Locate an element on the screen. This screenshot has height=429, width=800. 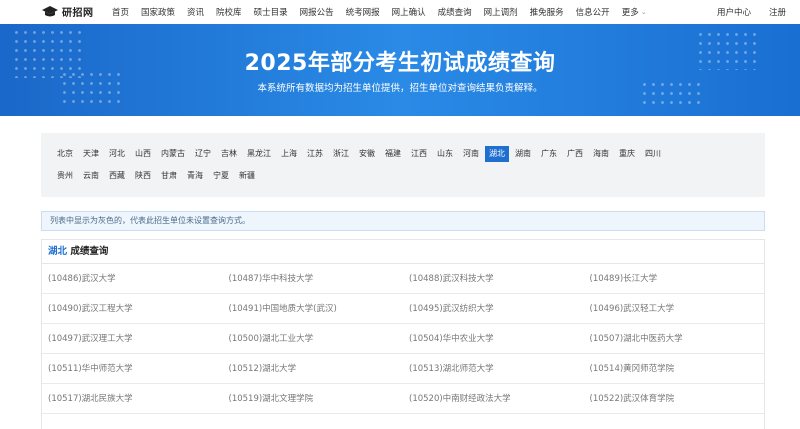
province-item: 四川 is located at coordinates (653, 154).